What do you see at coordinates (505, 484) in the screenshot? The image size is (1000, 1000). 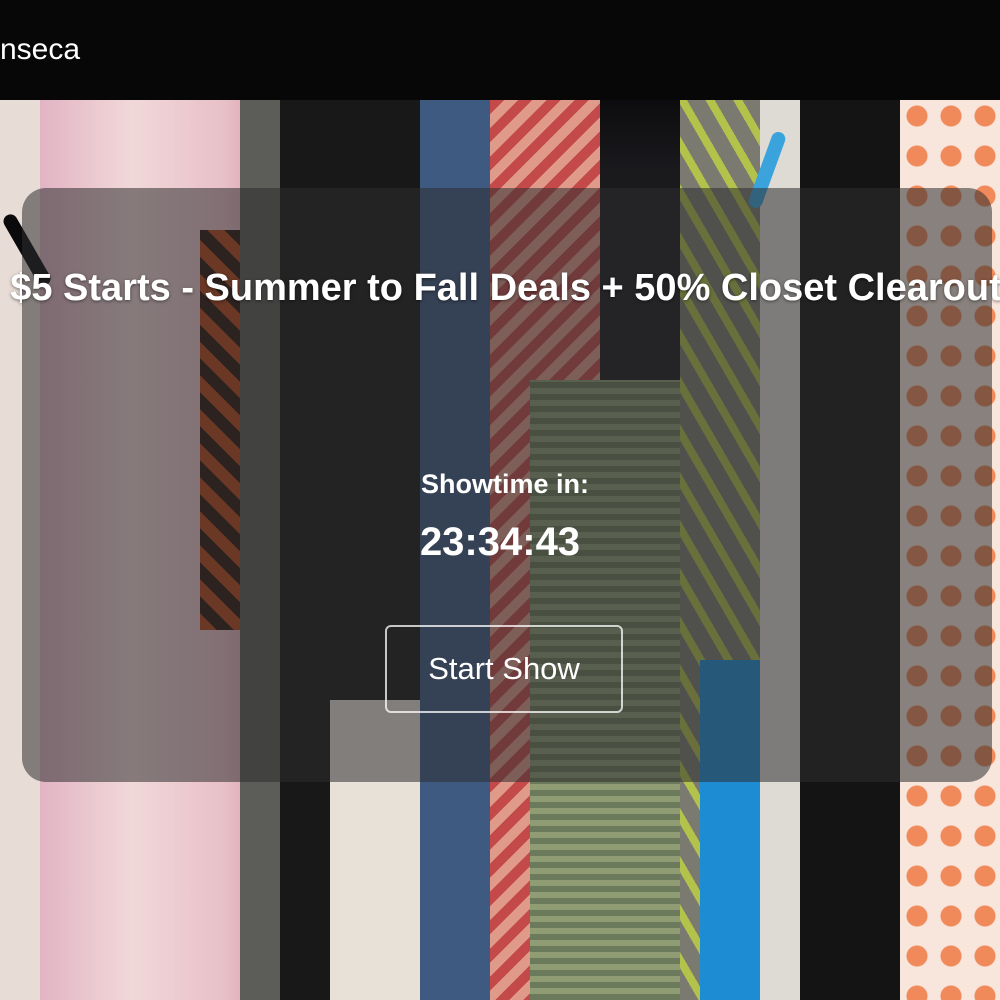 I see `countdown-label: Showtime in:` at bounding box center [505, 484].